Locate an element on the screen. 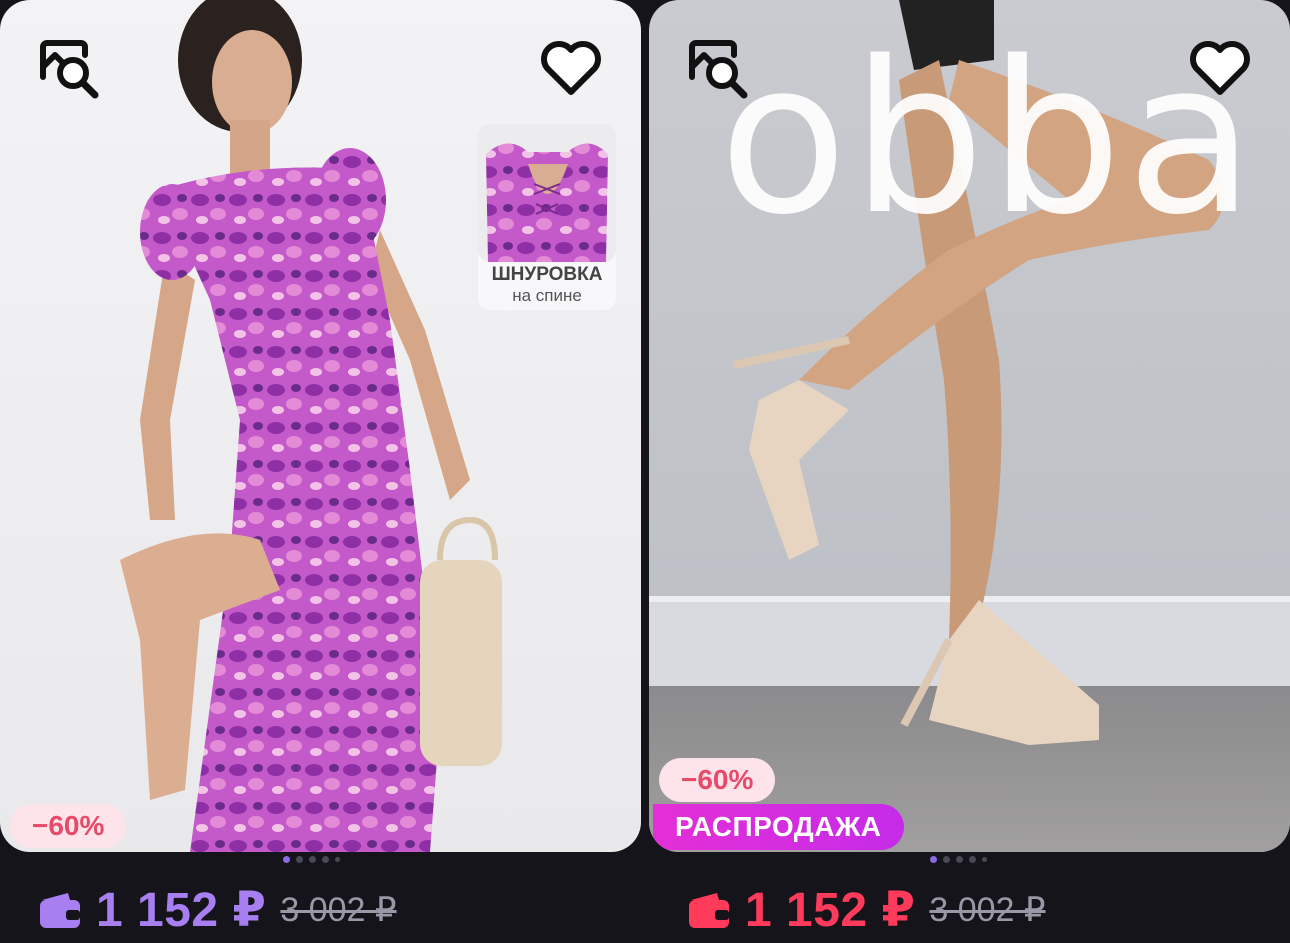  sale-badge: РАСПРОДАЖА is located at coordinates (778, 827).